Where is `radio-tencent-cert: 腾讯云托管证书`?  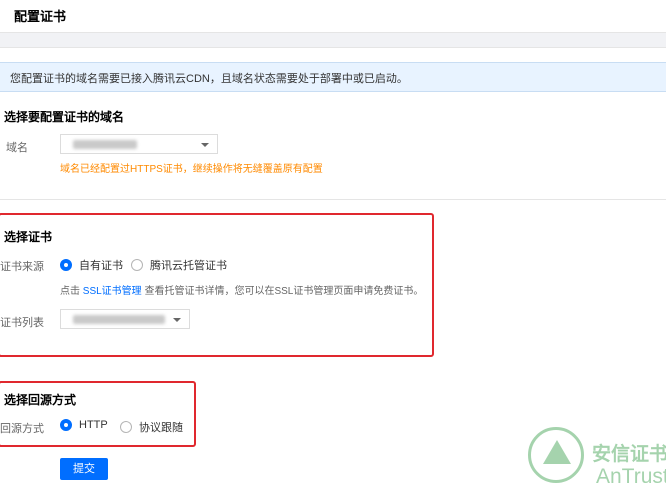 radio-tencent-cert: 腾讯云托管证书 is located at coordinates (179, 265).